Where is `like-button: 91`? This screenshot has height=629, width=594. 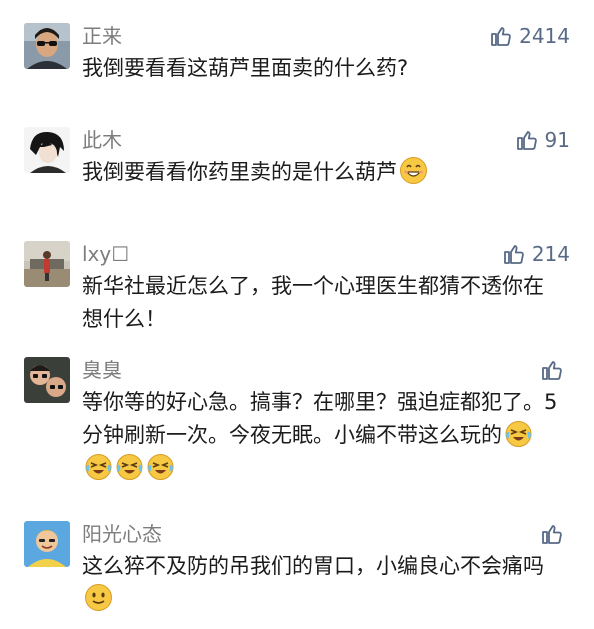
like-button: 91 is located at coordinates (542, 140).